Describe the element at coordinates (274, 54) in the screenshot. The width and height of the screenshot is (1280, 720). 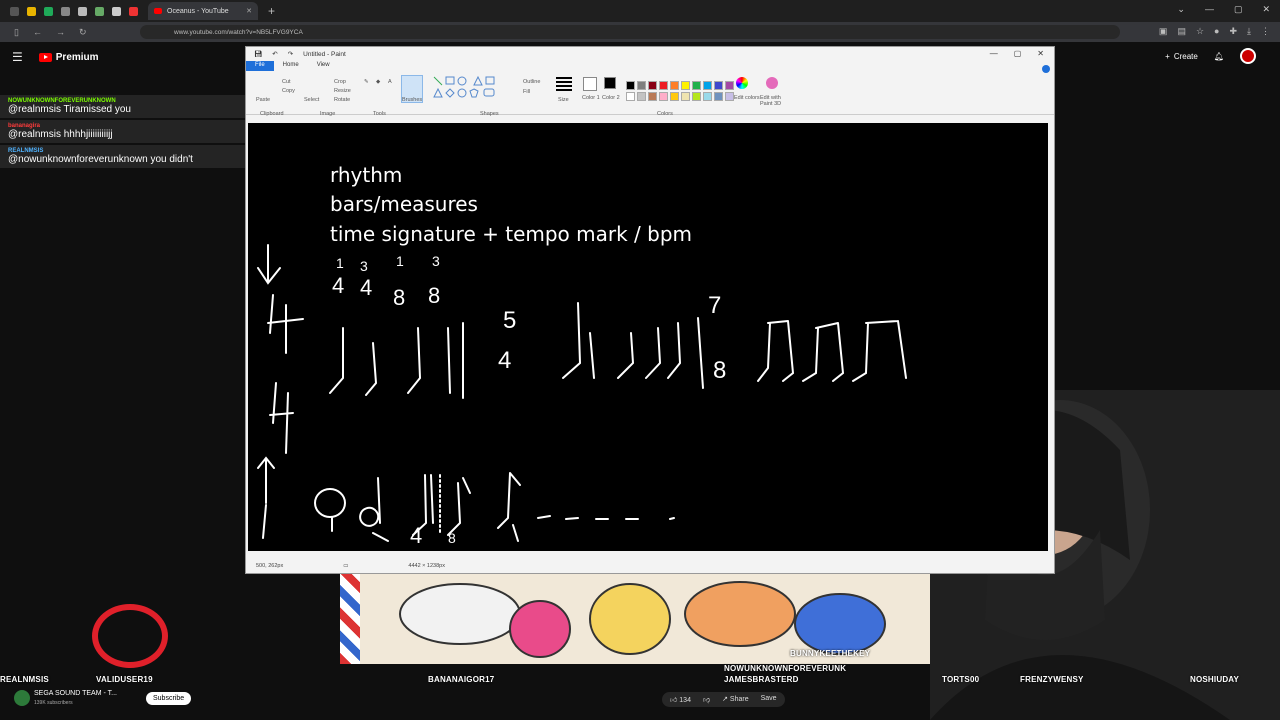
I see `undo-icon: ↶` at that location.